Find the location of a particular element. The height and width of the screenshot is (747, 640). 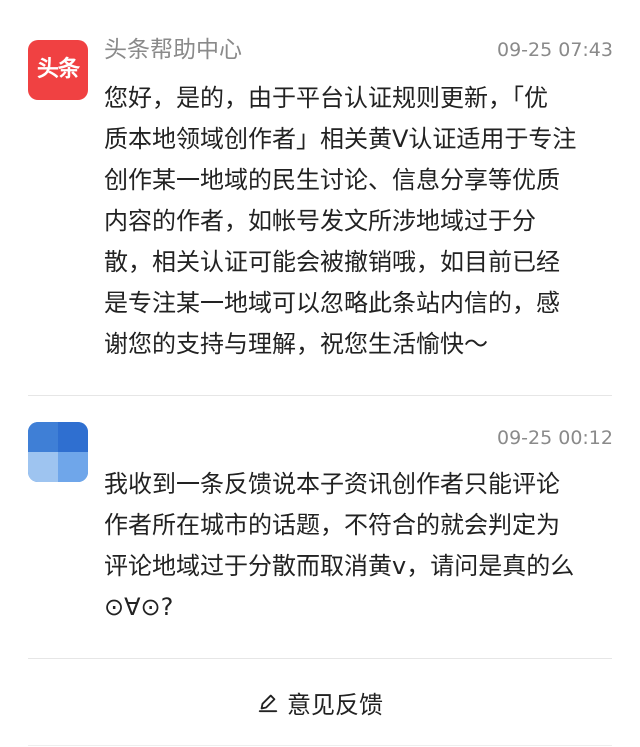

toutiao-avatar: 头条 is located at coordinates (58, 70).